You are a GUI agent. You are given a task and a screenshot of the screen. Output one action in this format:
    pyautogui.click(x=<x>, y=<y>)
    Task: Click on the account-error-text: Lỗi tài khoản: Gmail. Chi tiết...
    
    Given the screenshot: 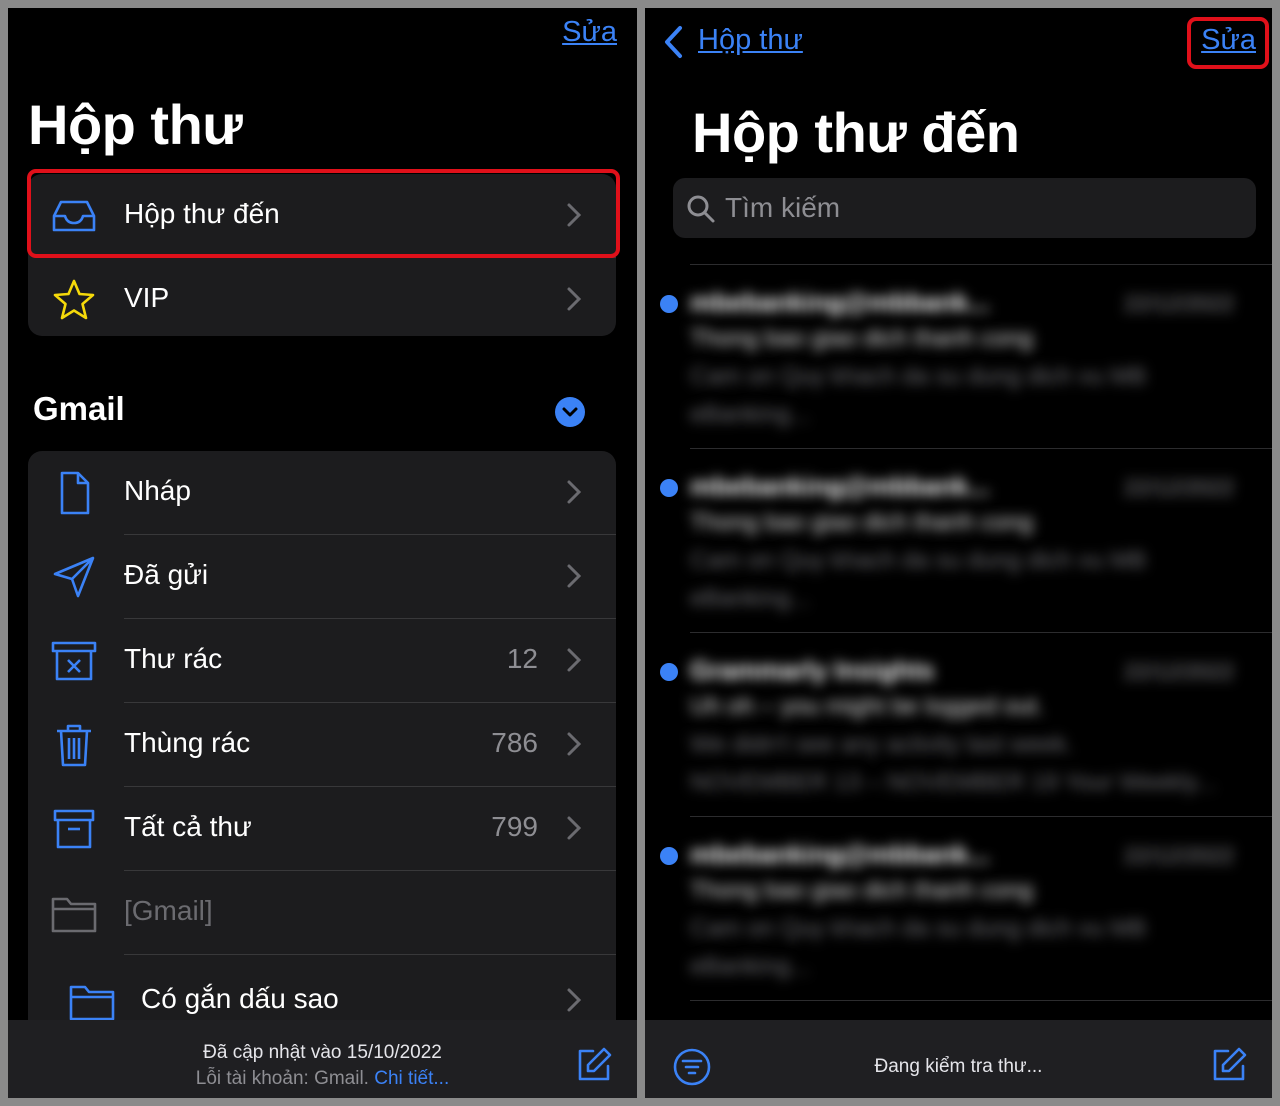 What is the action you would take?
    pyautogui.click(x=322, y=1078)
    